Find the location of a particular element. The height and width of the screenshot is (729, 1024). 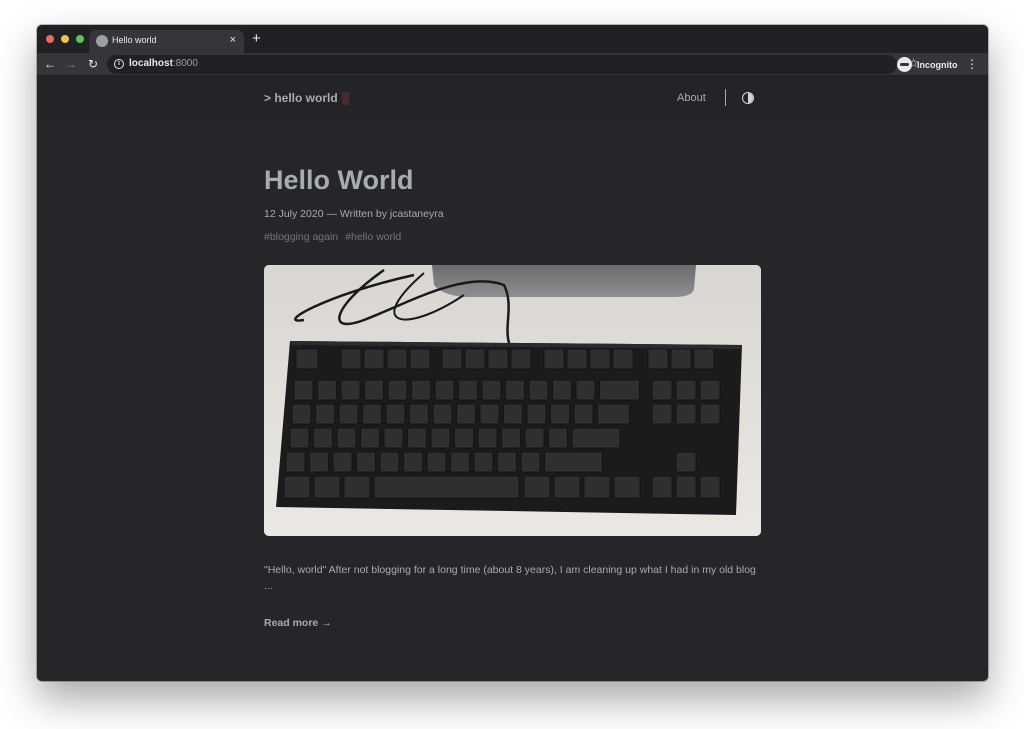

post-title: Hello World is located at coordinates (339, 180).